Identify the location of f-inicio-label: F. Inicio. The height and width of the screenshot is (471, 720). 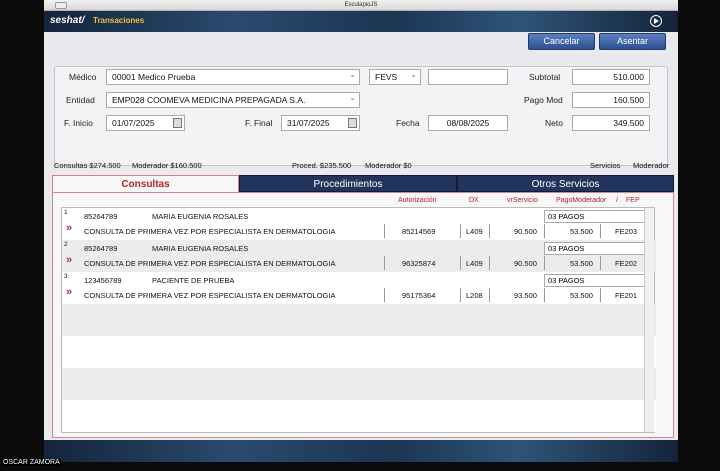
(78, 123).